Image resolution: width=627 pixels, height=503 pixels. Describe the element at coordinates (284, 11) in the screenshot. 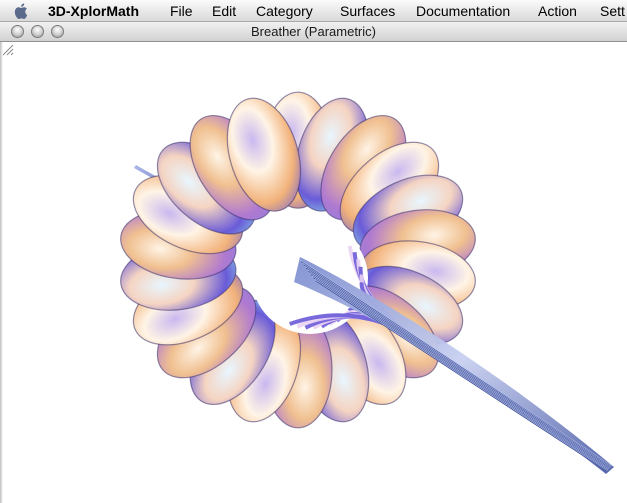

I see `menu-category: Category` at that location.